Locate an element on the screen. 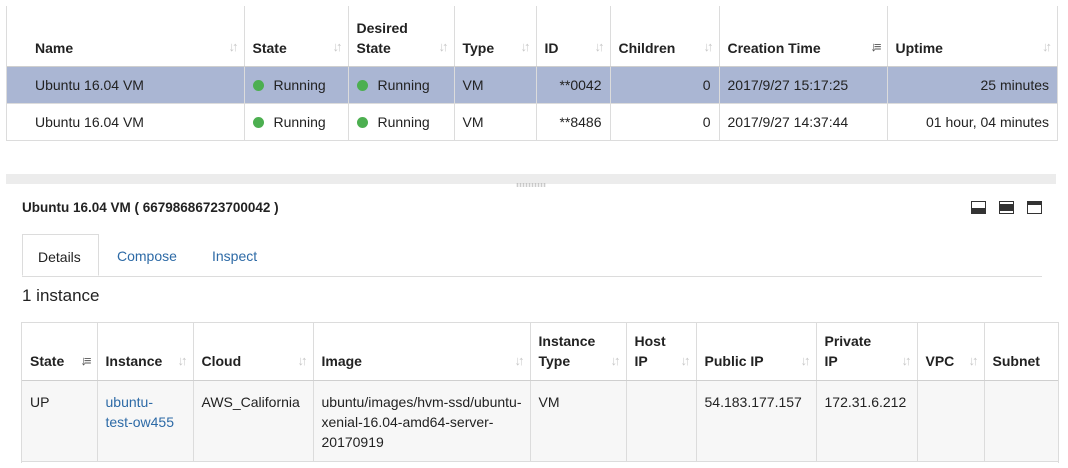 Image resolution: width=1068 pixels, height=468 pixels. col-header-name: Name ↓↑ is located at coordinates (126, 36).